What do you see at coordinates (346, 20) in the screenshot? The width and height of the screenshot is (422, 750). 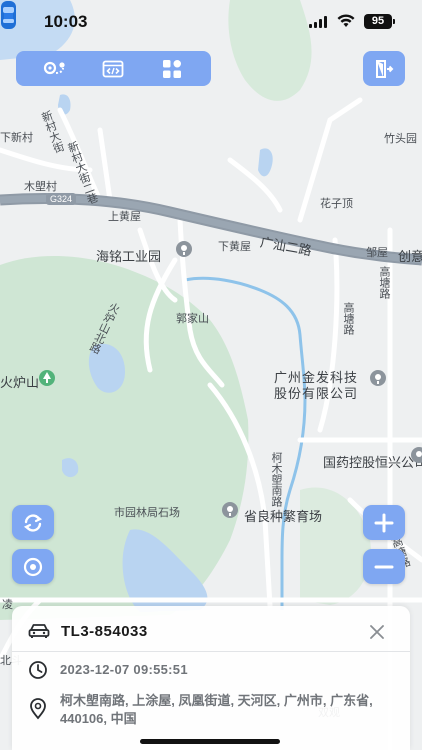 I see `wifi-icon` at bounding box center [346, 20].